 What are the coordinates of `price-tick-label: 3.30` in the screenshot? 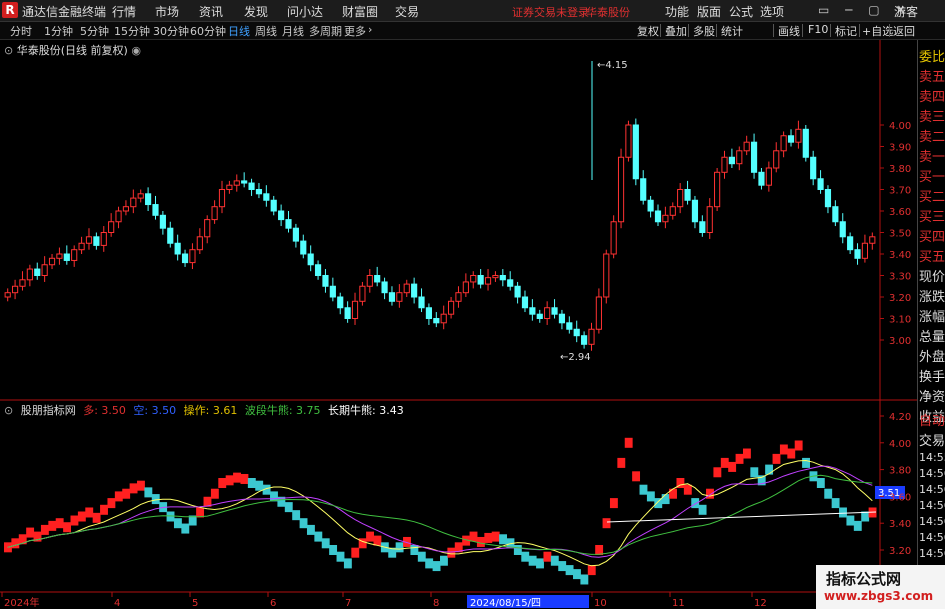 It's located at (900, 277).